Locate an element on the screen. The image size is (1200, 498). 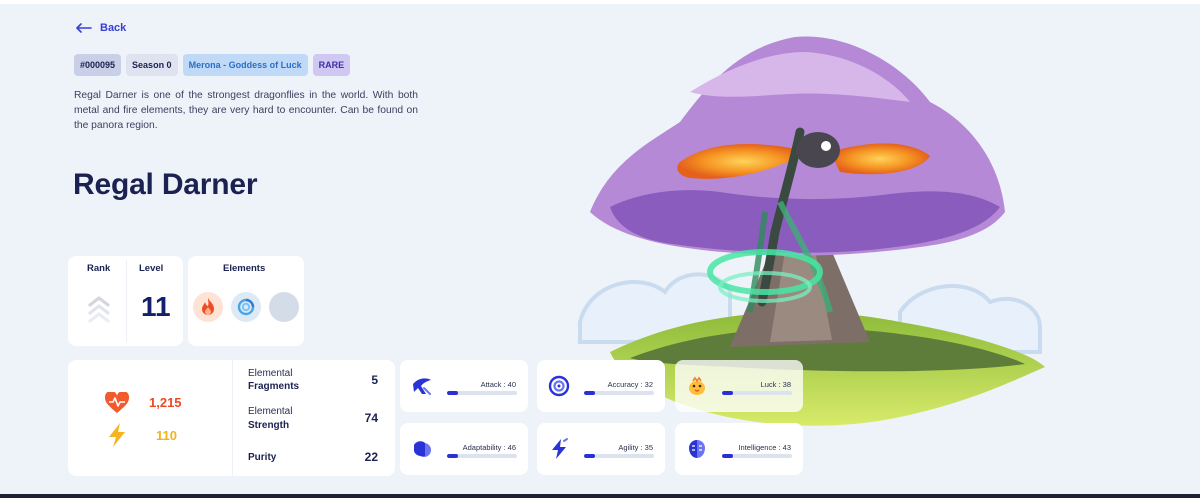
attribute-card-agility: Agility : 35 is located at coordinates (601, 449).